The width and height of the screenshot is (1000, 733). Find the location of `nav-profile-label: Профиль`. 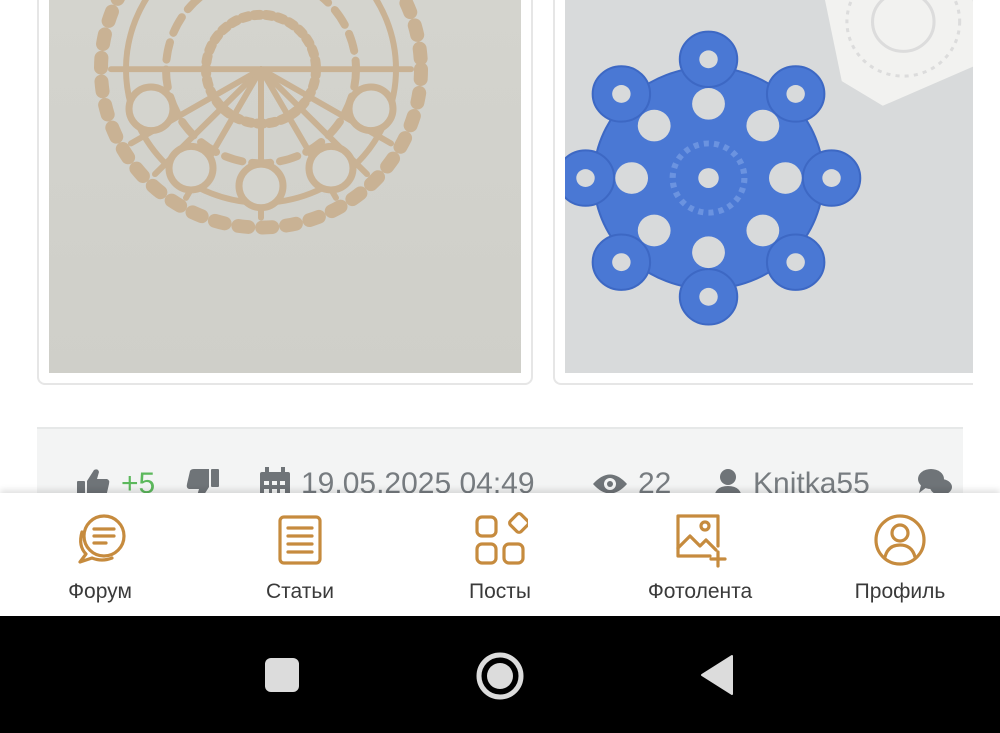

nav-profile-label: Профиль is located at coordinates (900, 591).